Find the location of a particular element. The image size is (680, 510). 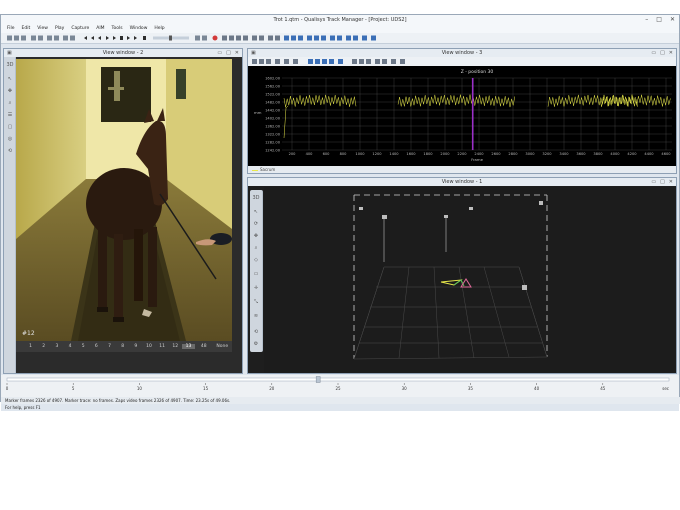

menu-help: Help is located at coordinates (159, 29).